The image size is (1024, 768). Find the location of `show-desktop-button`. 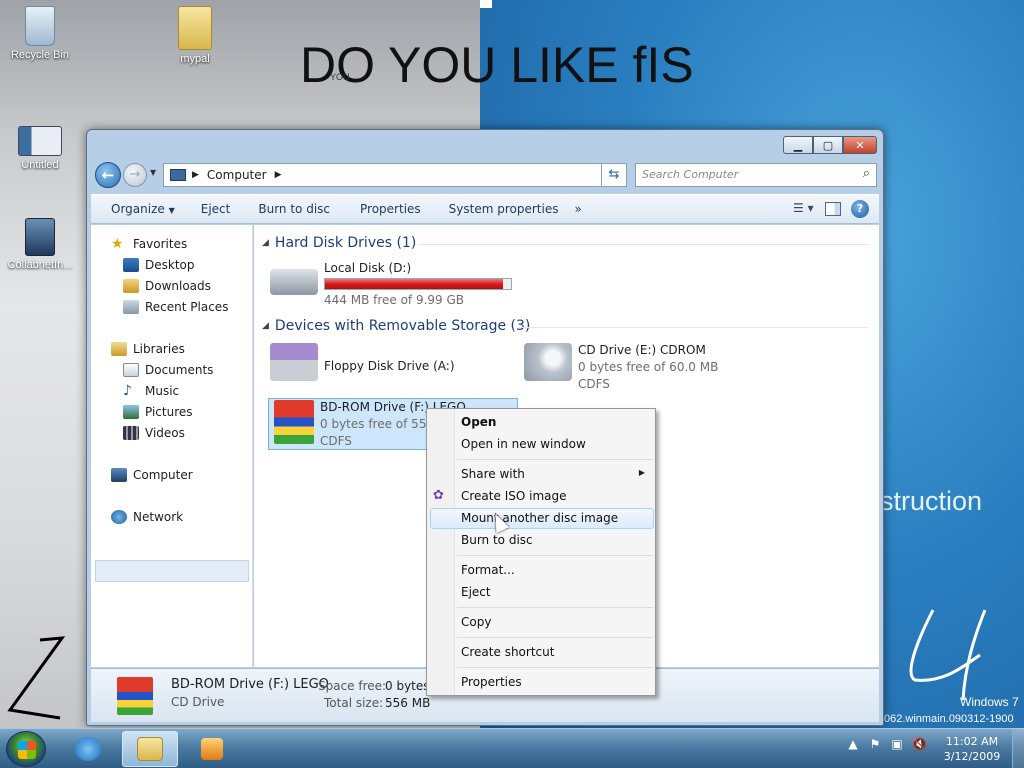

show-desktop-button is located at coordinates (1018, 748).